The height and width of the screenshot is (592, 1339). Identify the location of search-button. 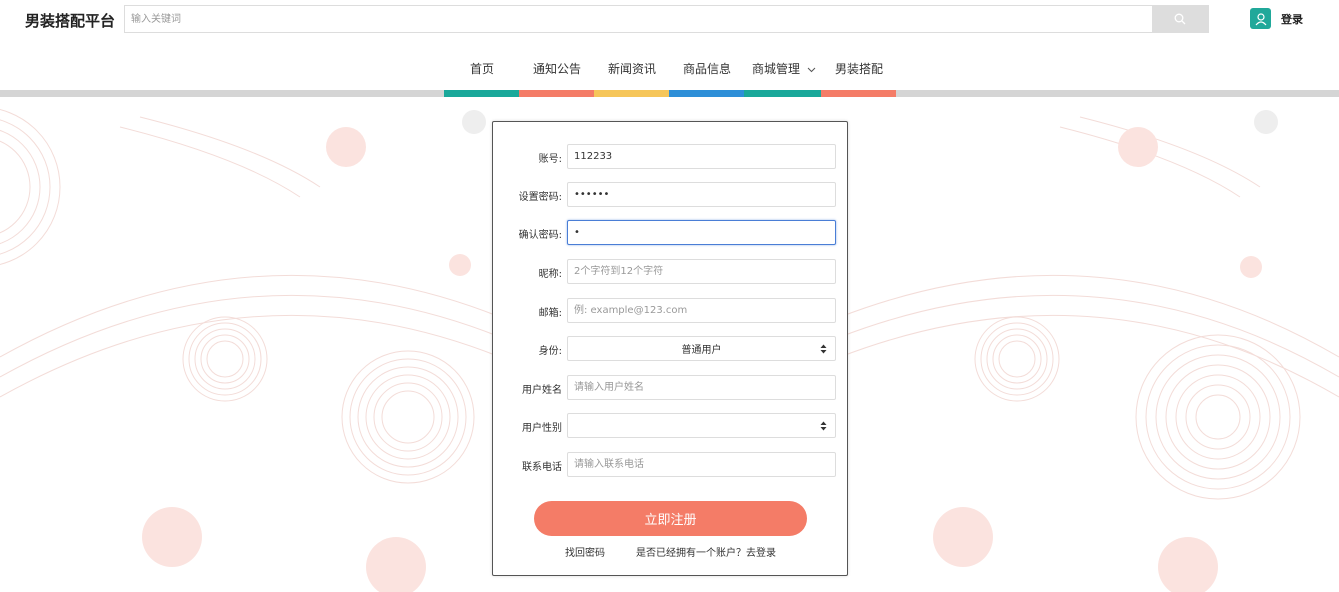
(1180, 19).